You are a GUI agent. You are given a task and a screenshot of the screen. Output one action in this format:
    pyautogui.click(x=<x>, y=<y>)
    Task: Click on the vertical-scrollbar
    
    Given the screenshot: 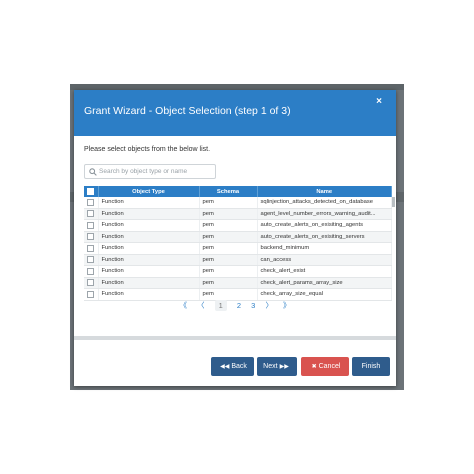 What is the action you would take?
    pyautogui.click(x=393, y=202)
    